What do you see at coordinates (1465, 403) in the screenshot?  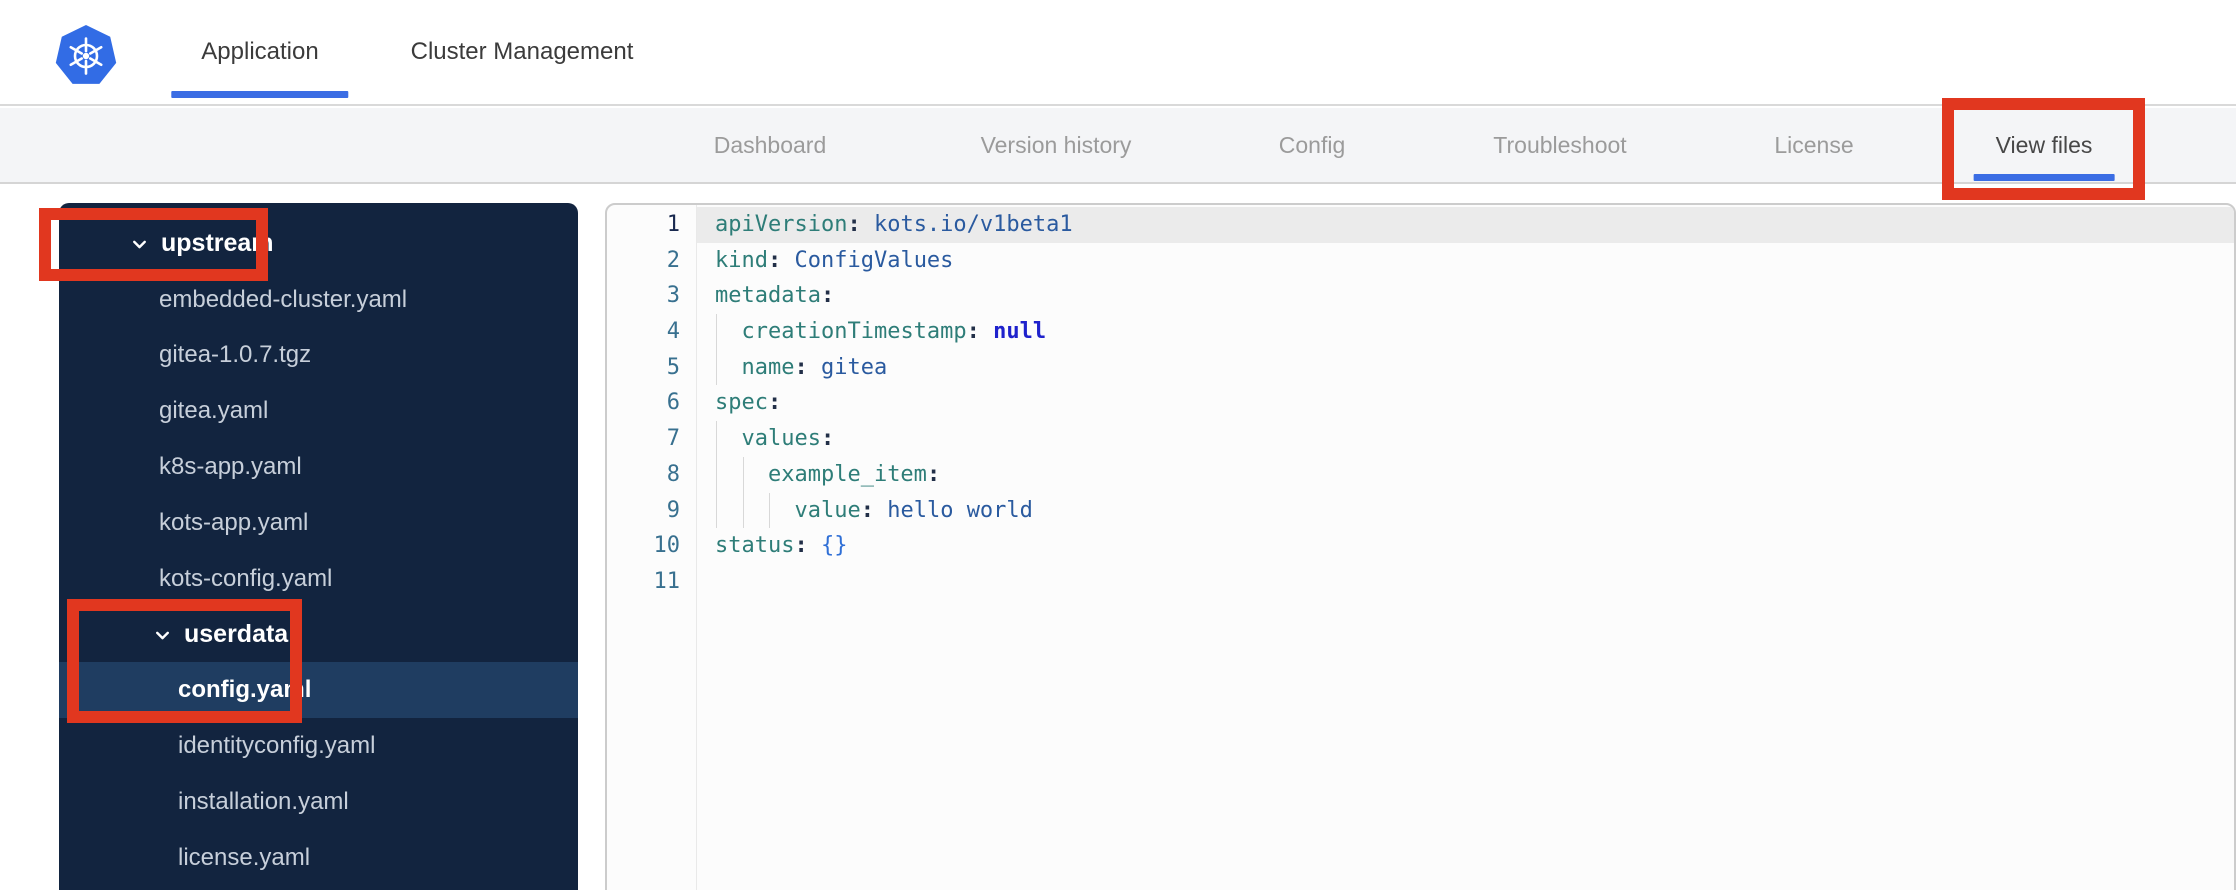 I see `code-line: spec:` at bounding box center [1465, 403].